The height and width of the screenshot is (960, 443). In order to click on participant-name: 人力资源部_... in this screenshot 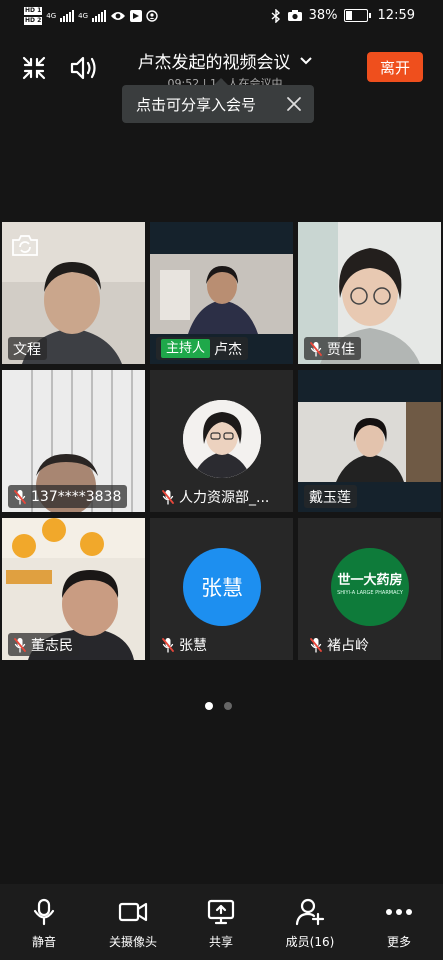, I will do `click(224, 497)`.